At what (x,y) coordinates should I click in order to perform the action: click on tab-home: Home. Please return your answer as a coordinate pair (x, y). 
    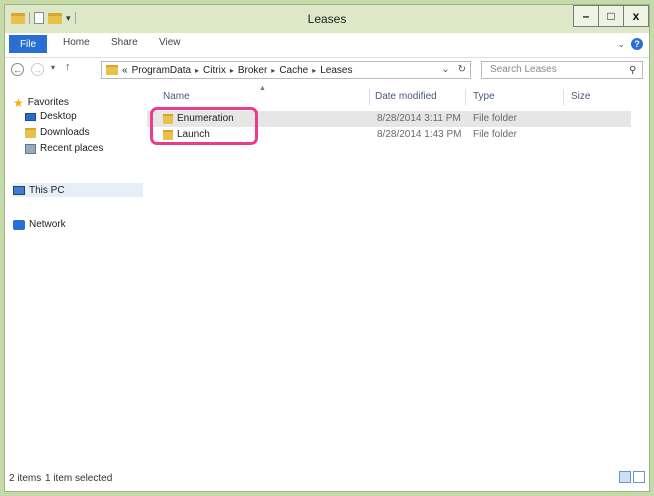
    Looking at the image, I should click on (76, 42).